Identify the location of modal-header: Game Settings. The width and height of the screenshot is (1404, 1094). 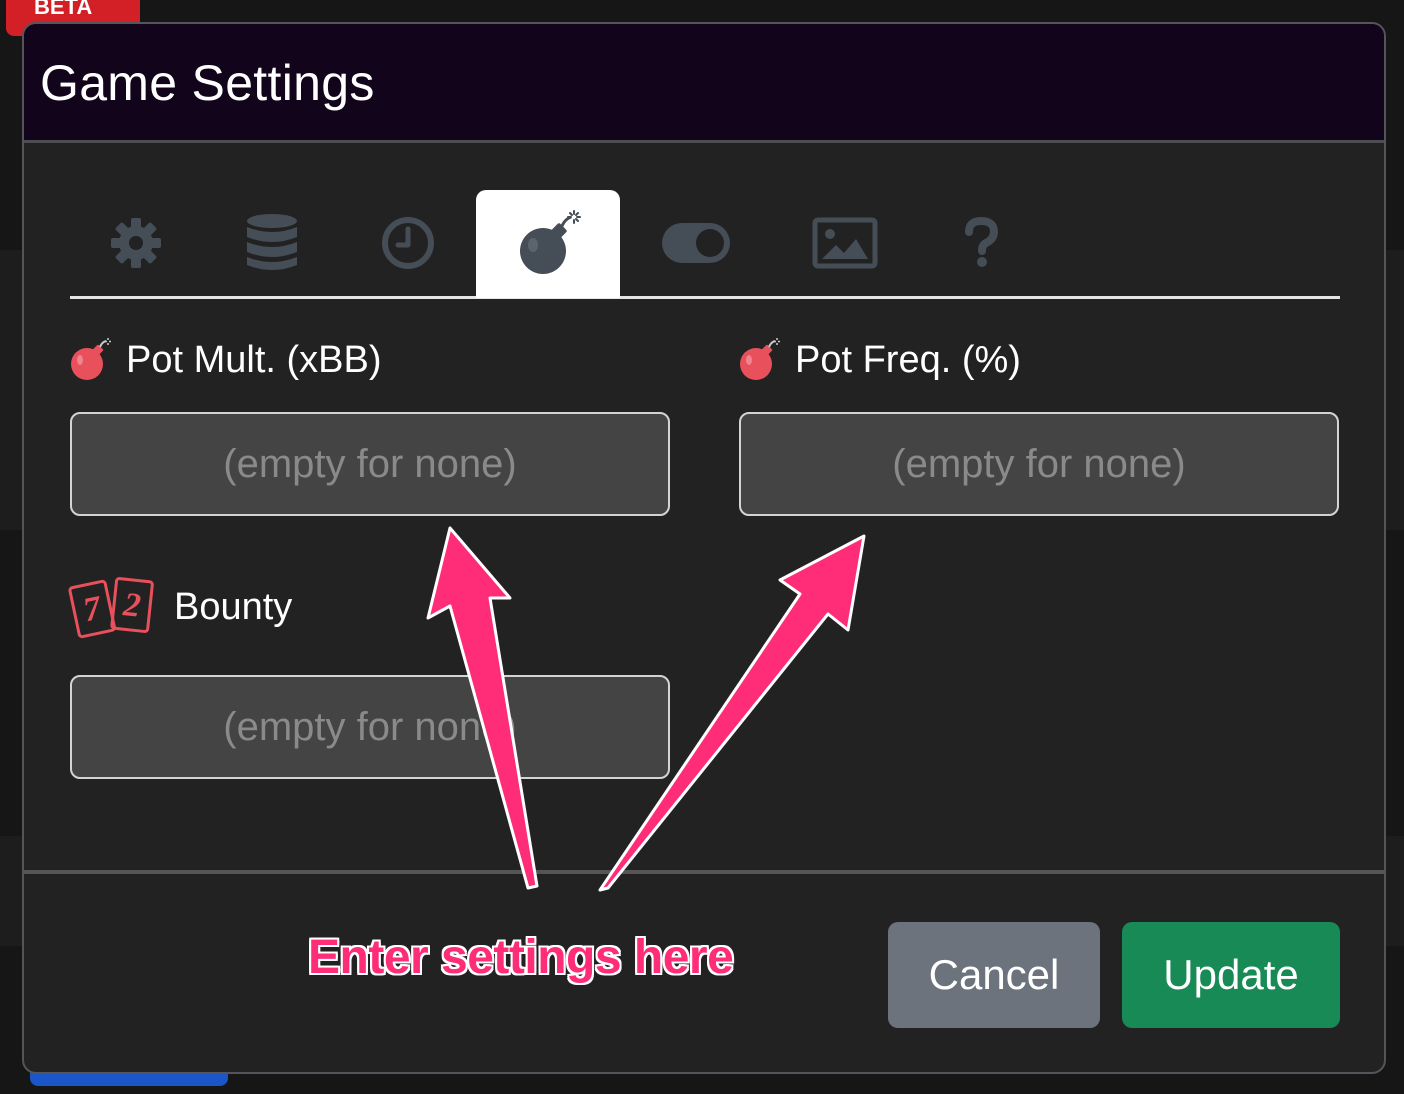
(704, 83).